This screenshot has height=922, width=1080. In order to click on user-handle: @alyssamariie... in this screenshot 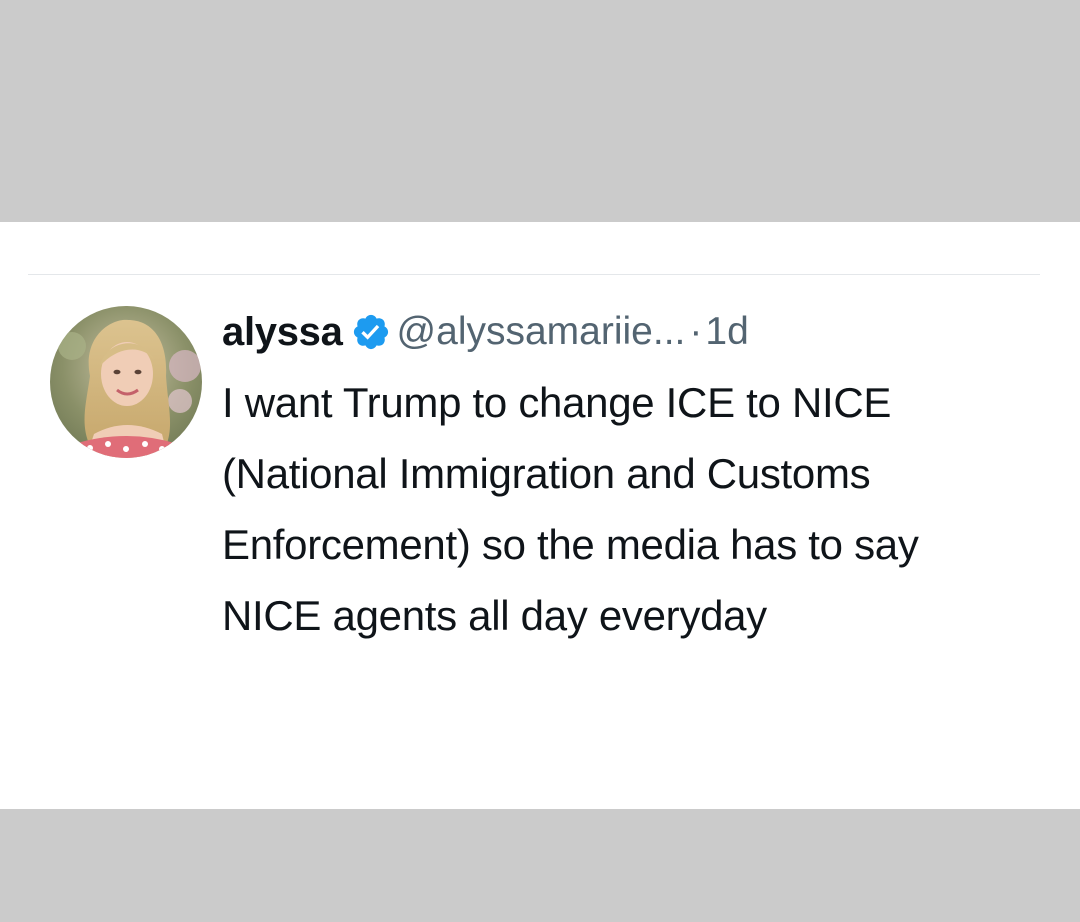, I will do `click(541, 332)`.